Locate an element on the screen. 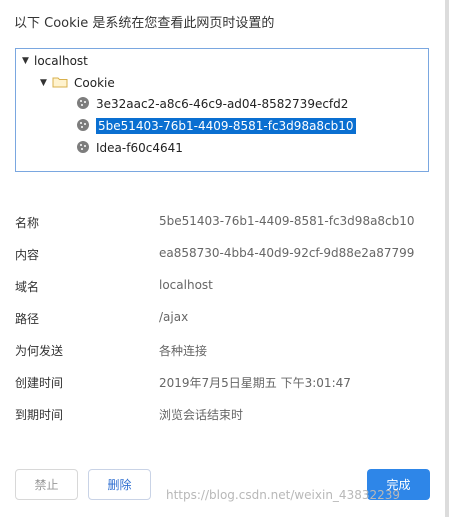  detail-label: 名称 is located at coordinates (27, 223).